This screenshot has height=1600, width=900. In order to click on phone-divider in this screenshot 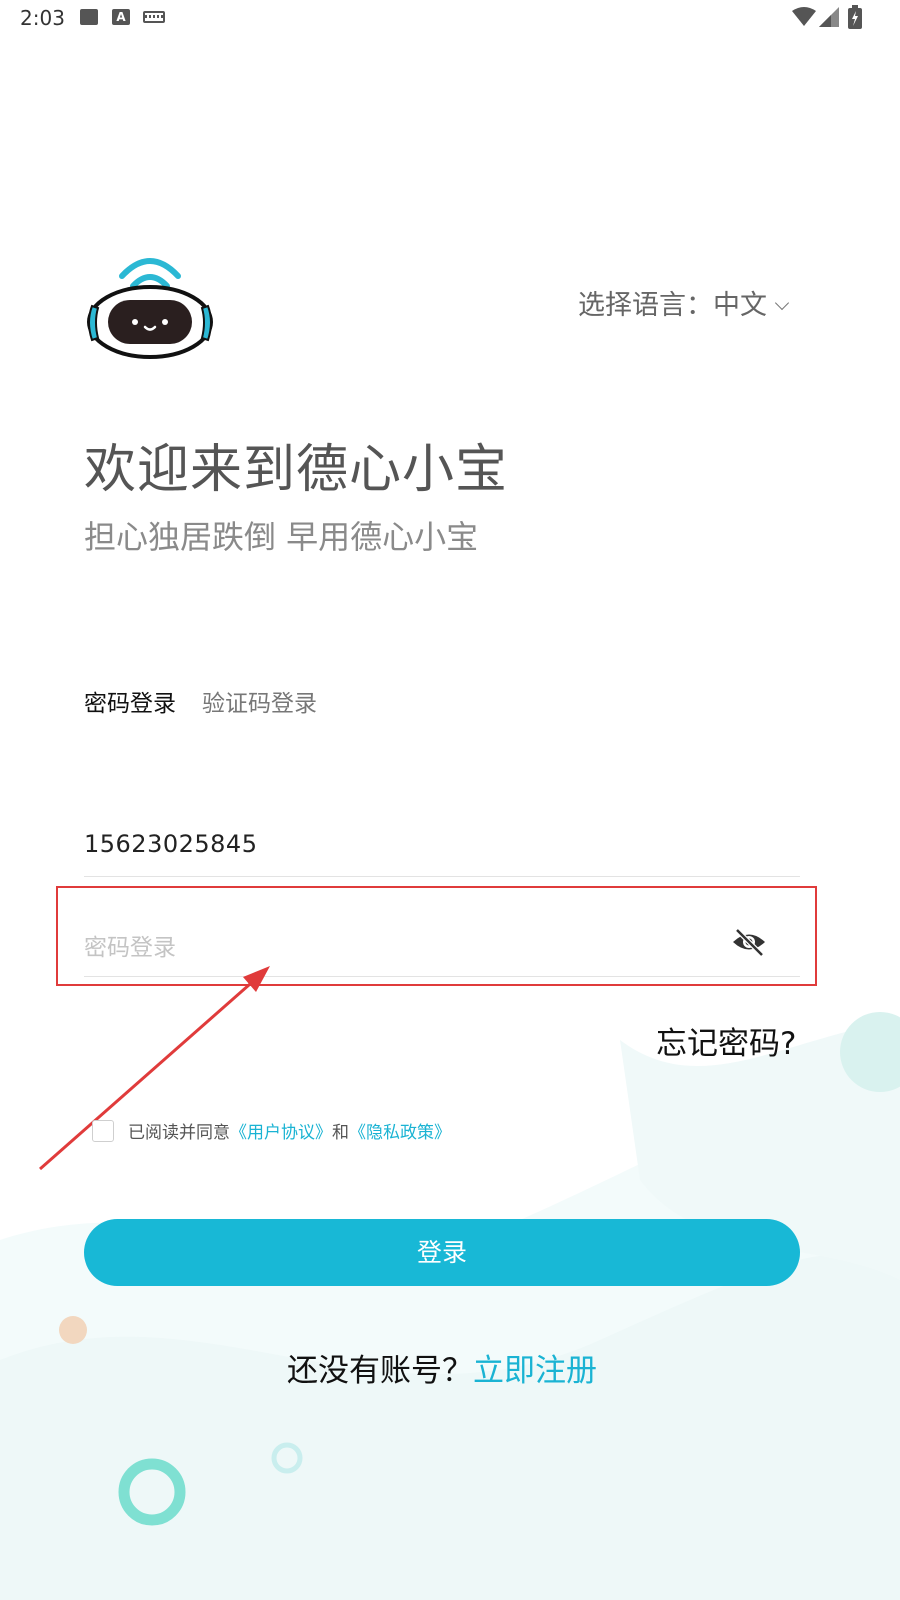, I will do `click(442, 876)`.